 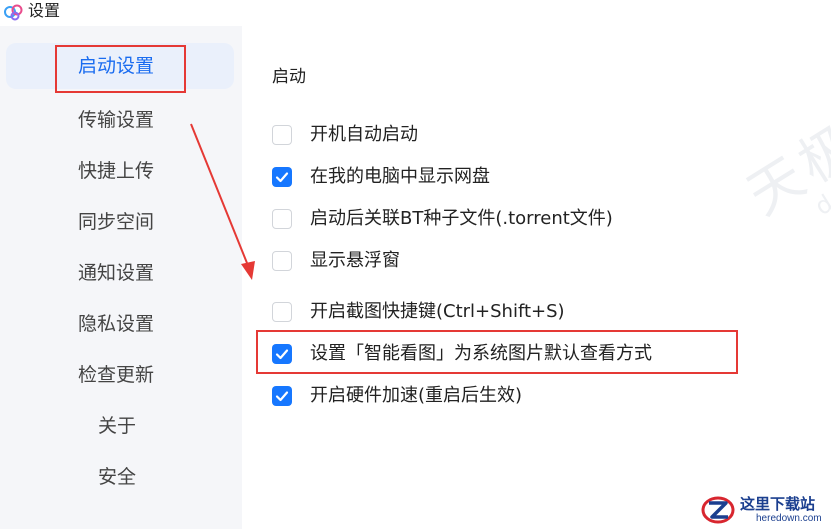 I want to click on watermark-url: down.yesky.com, so click(x=820, y=157).